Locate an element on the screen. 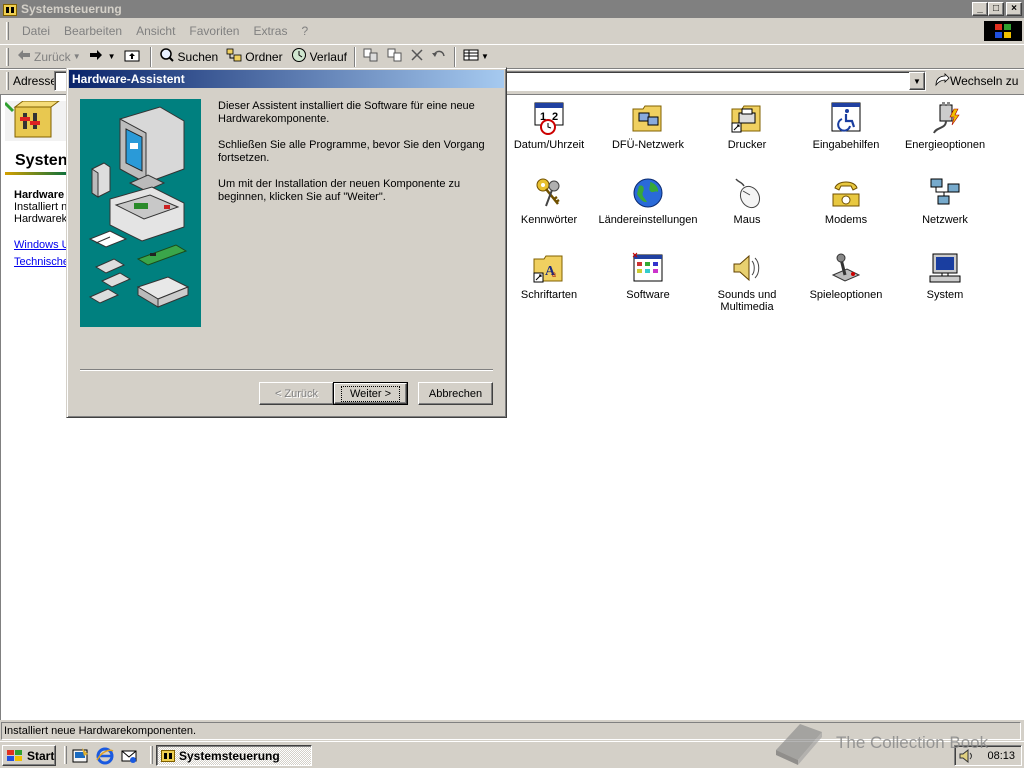 The height and width of the screenshot is (768, 1024). menu-favoriten: Favoriten is located at coordinates (214, 31).